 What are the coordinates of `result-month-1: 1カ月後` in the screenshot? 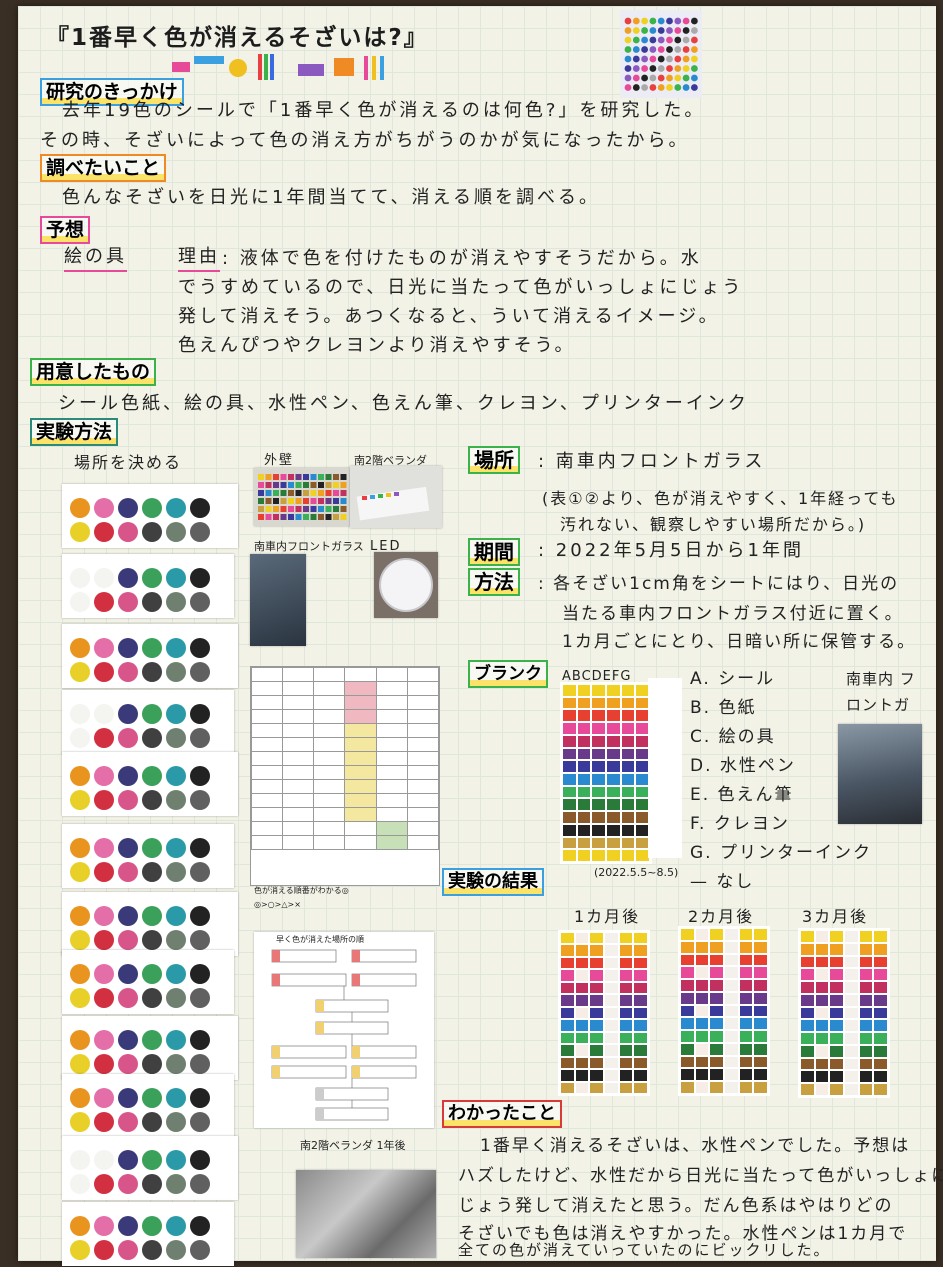 It's located at (607, 916).